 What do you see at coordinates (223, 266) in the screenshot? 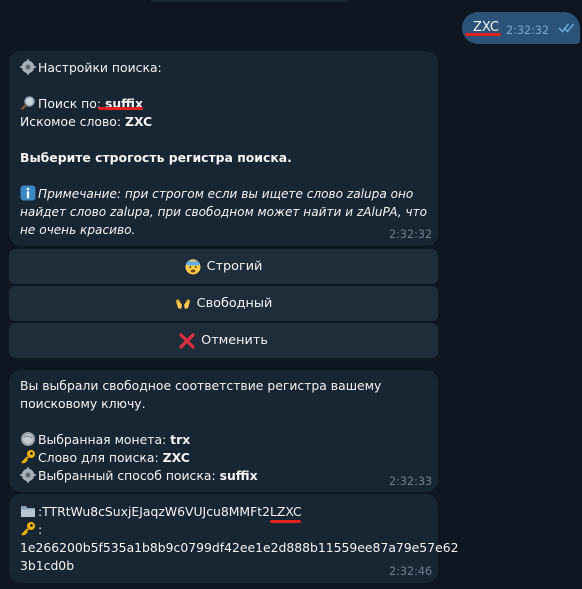
I see `strict-button: Строгий` at bounding box center [223, 266].